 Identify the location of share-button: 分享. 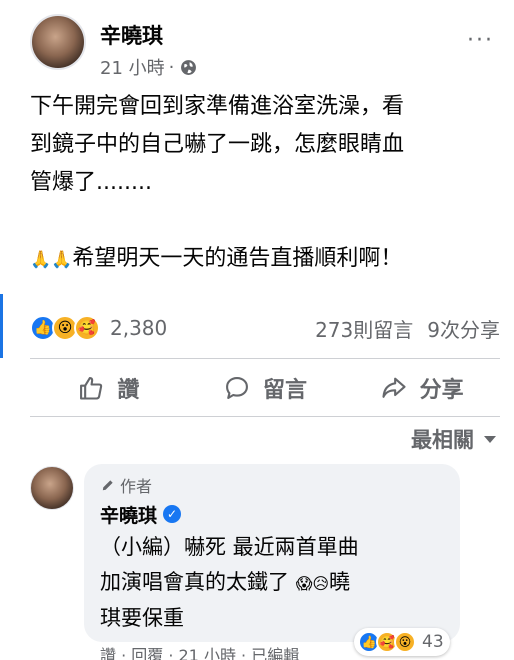
(421, 388).